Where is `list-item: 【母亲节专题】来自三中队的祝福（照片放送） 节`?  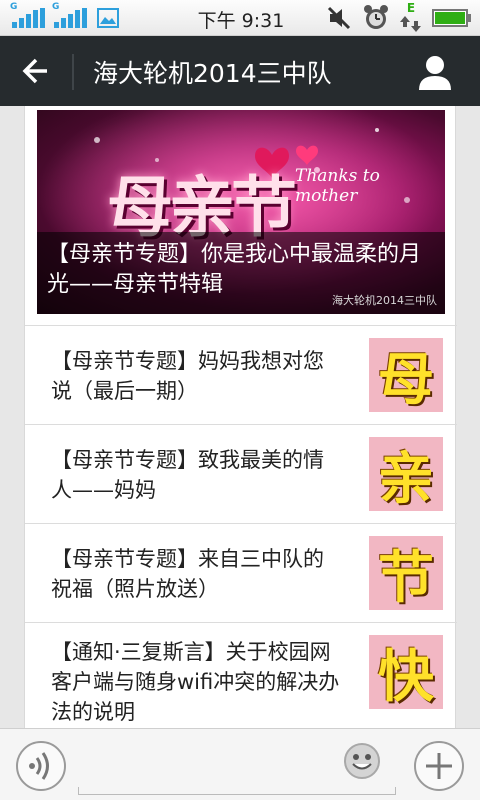 list-item: 【母亲节专题】来自三中队的祝福（照片放送） 节 is located at coordinates (241, 572).